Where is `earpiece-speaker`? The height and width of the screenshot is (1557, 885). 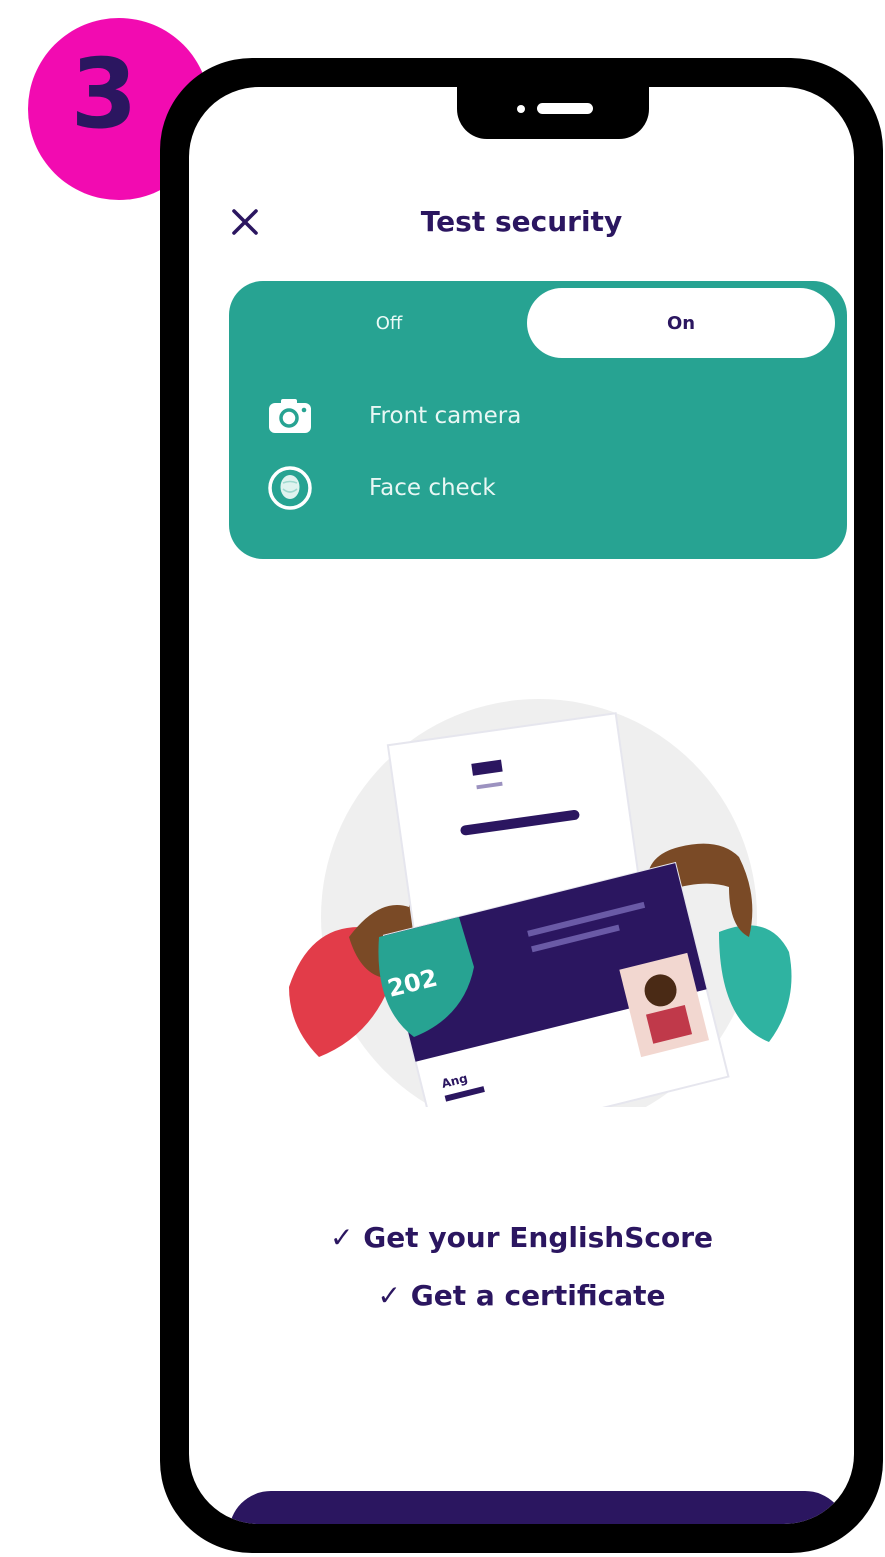 earpiece-speaker is located at coordinates (565, 108).